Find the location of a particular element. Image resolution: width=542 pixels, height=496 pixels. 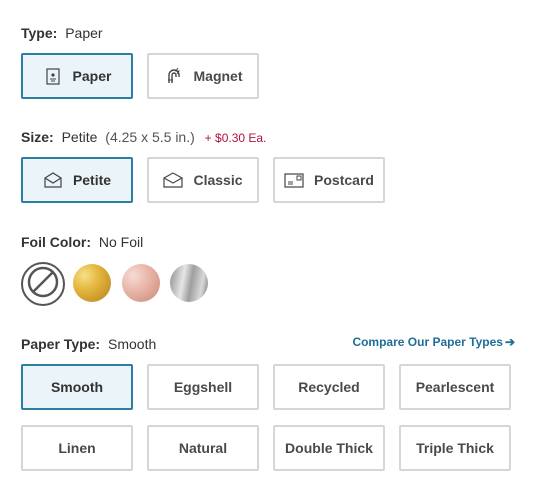

paper-type-heading: Paper Type: Smooth is located at coordinates (88, 344).